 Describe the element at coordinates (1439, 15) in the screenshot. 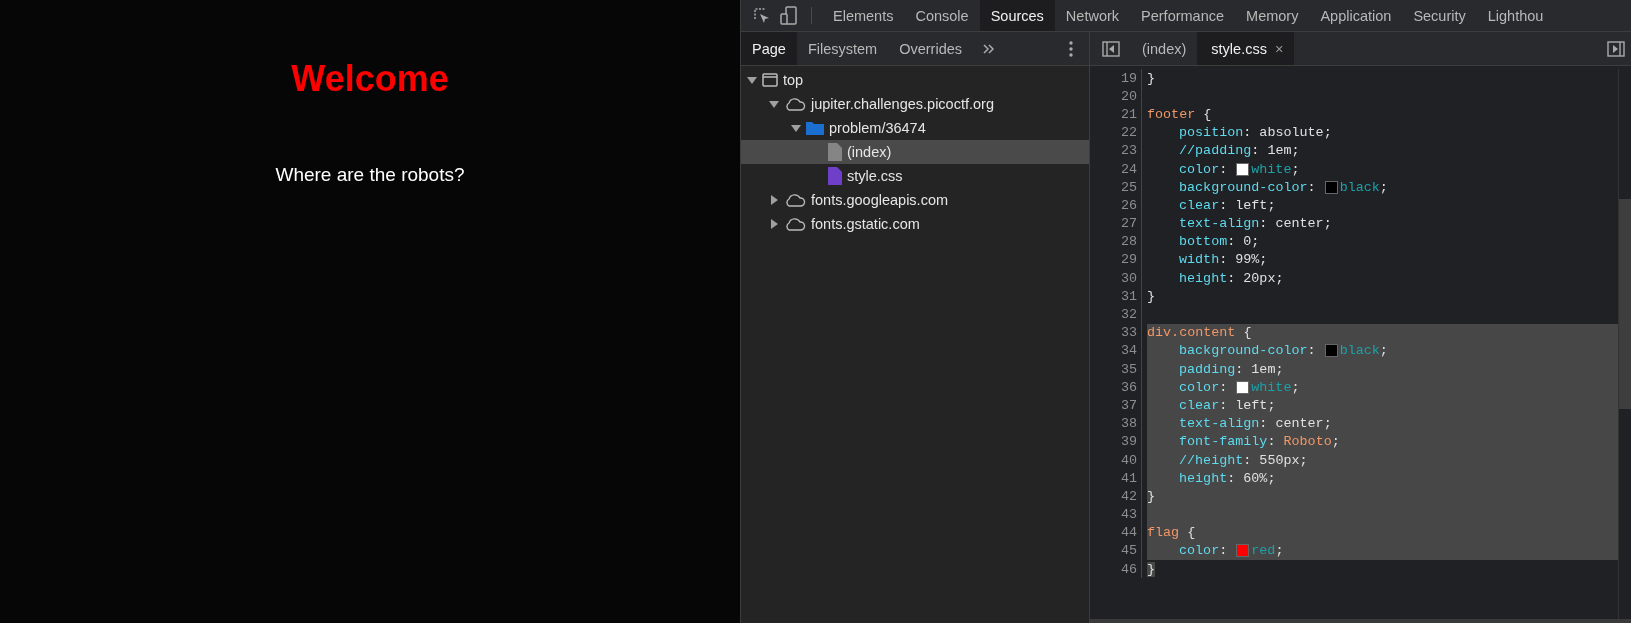

I see `panel-tab: Security` at that location.